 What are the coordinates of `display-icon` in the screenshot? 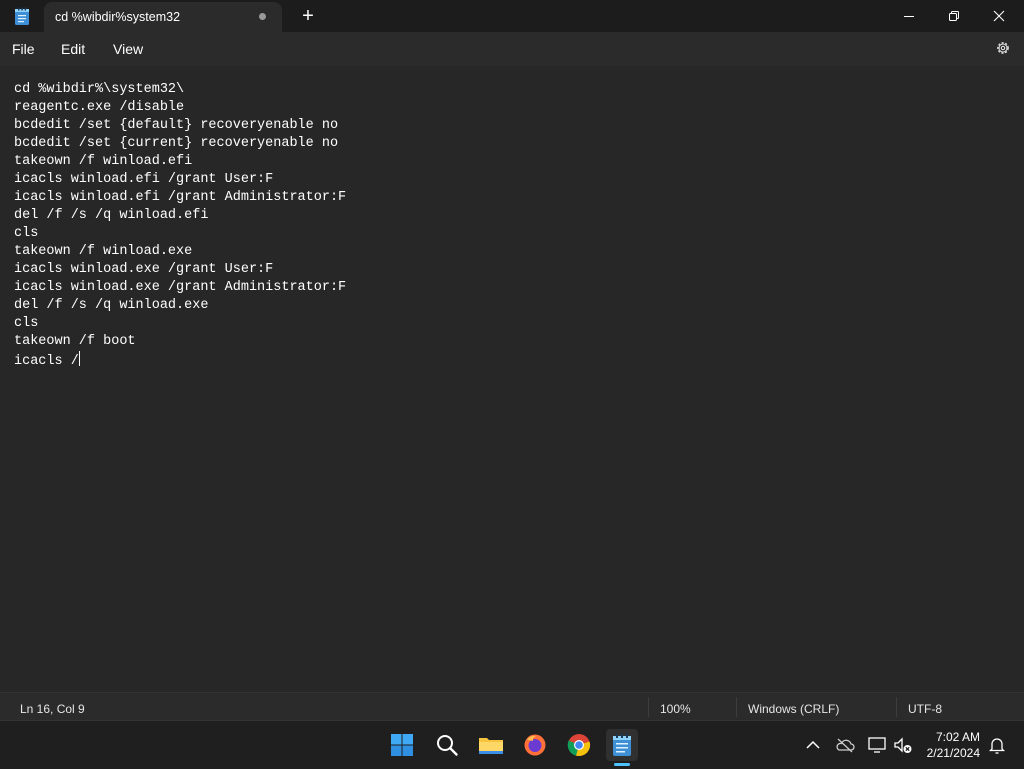 It's located at (877, 745).